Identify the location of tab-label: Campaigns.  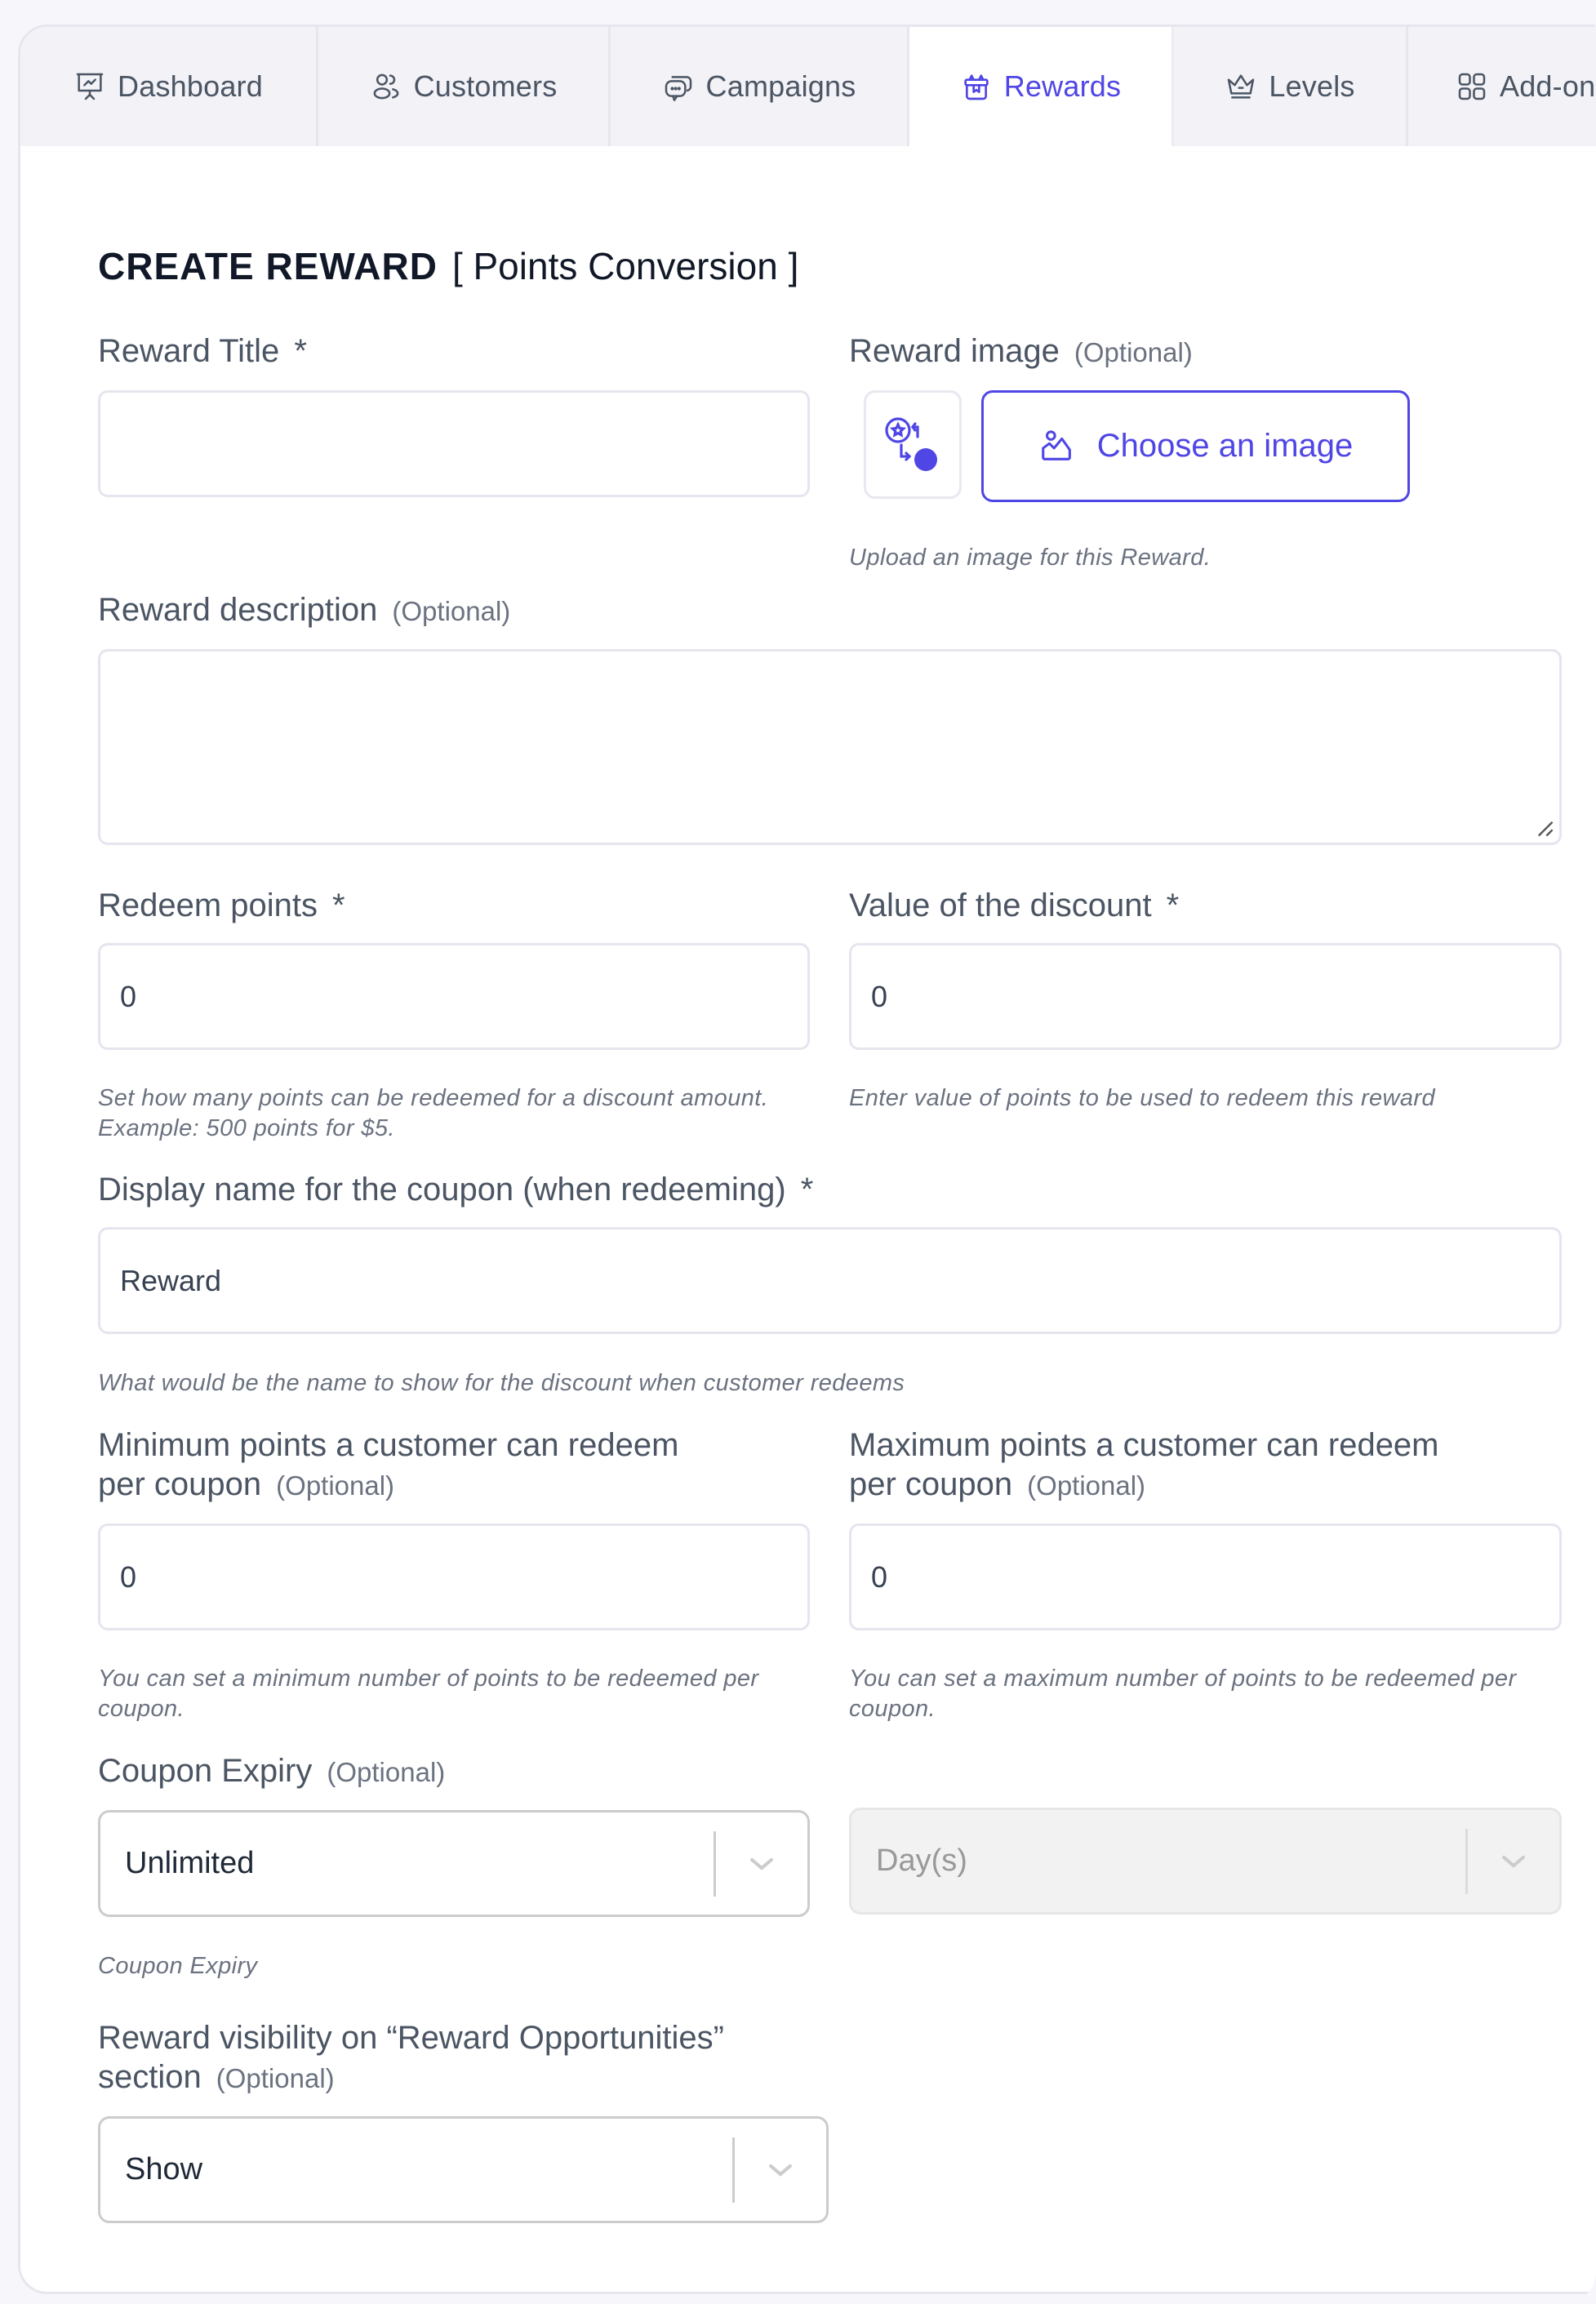
(780, 86).